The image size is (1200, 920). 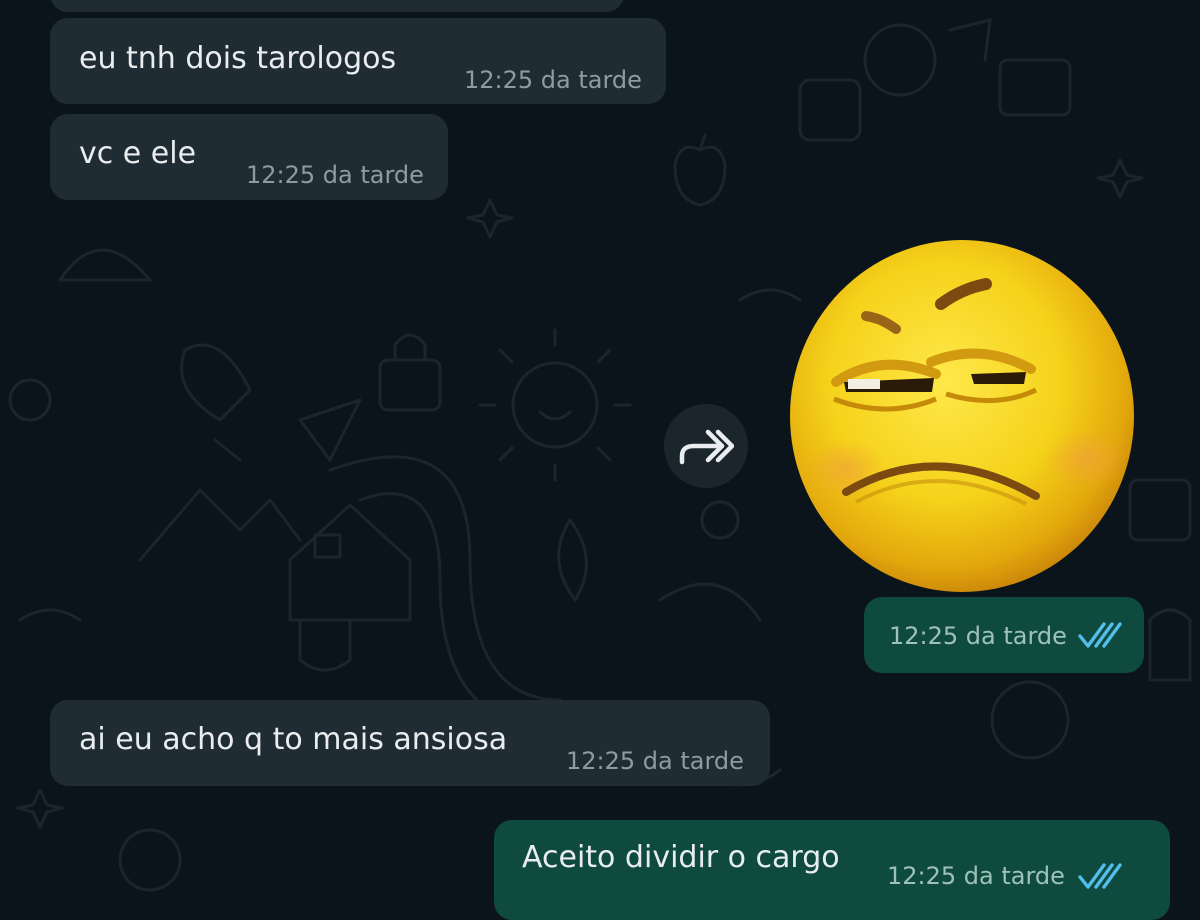 I want to click on forward-button, so click(x=706, y=446).